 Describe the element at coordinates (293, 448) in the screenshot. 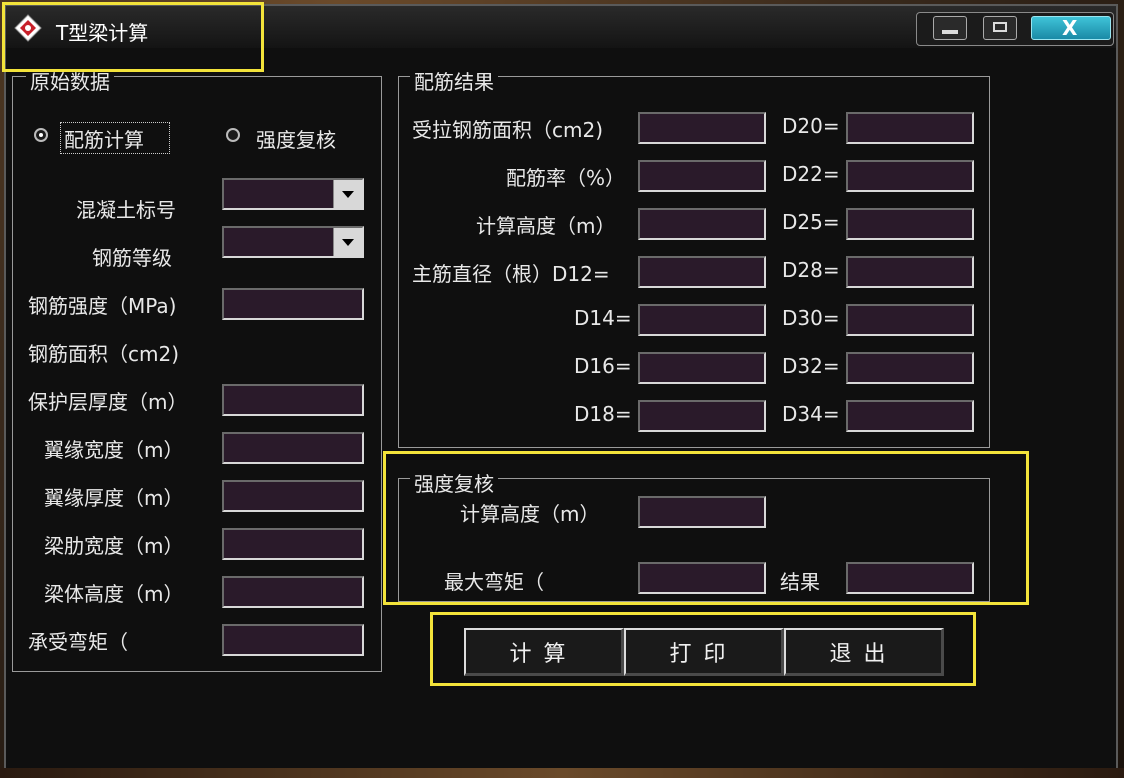

I see `flange-width-input` at that location.